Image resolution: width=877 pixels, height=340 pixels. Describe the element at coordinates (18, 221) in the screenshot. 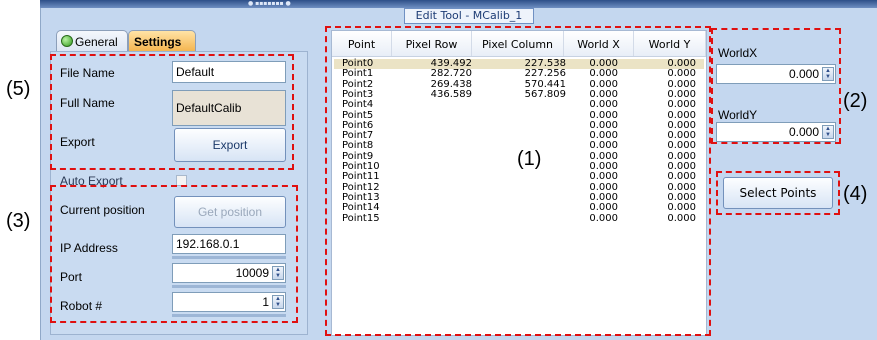

I see `annotation-label-3: (3)` at that location.